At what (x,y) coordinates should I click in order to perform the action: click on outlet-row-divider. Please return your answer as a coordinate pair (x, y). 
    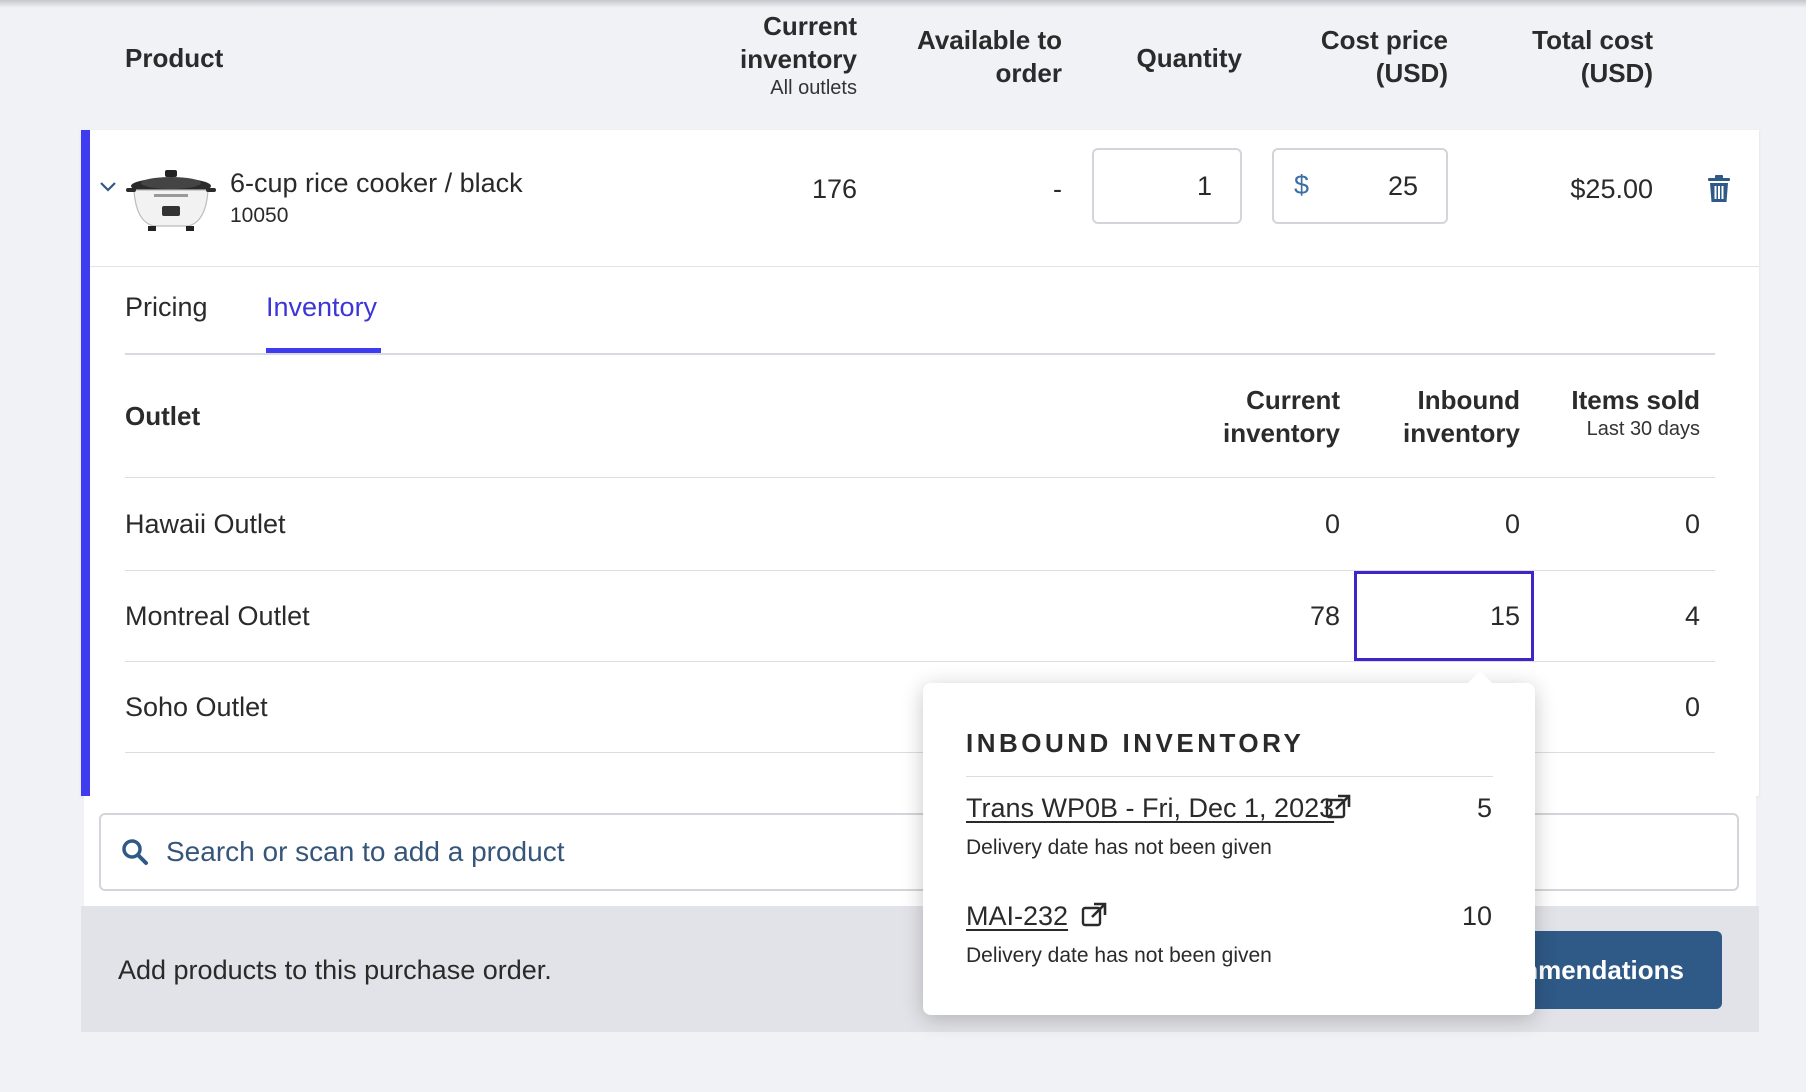
    Looking at the image, I should click on (920, 661).